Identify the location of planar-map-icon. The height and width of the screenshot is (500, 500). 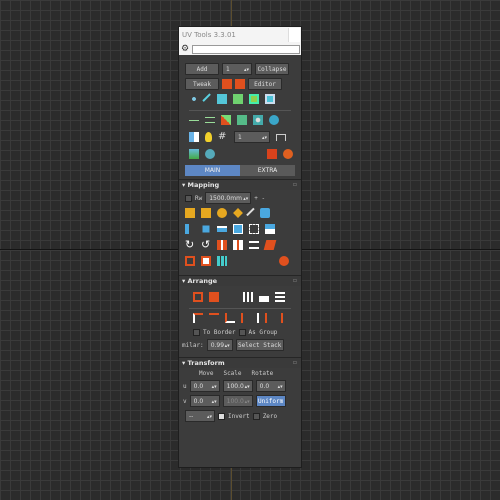
(190, 213).